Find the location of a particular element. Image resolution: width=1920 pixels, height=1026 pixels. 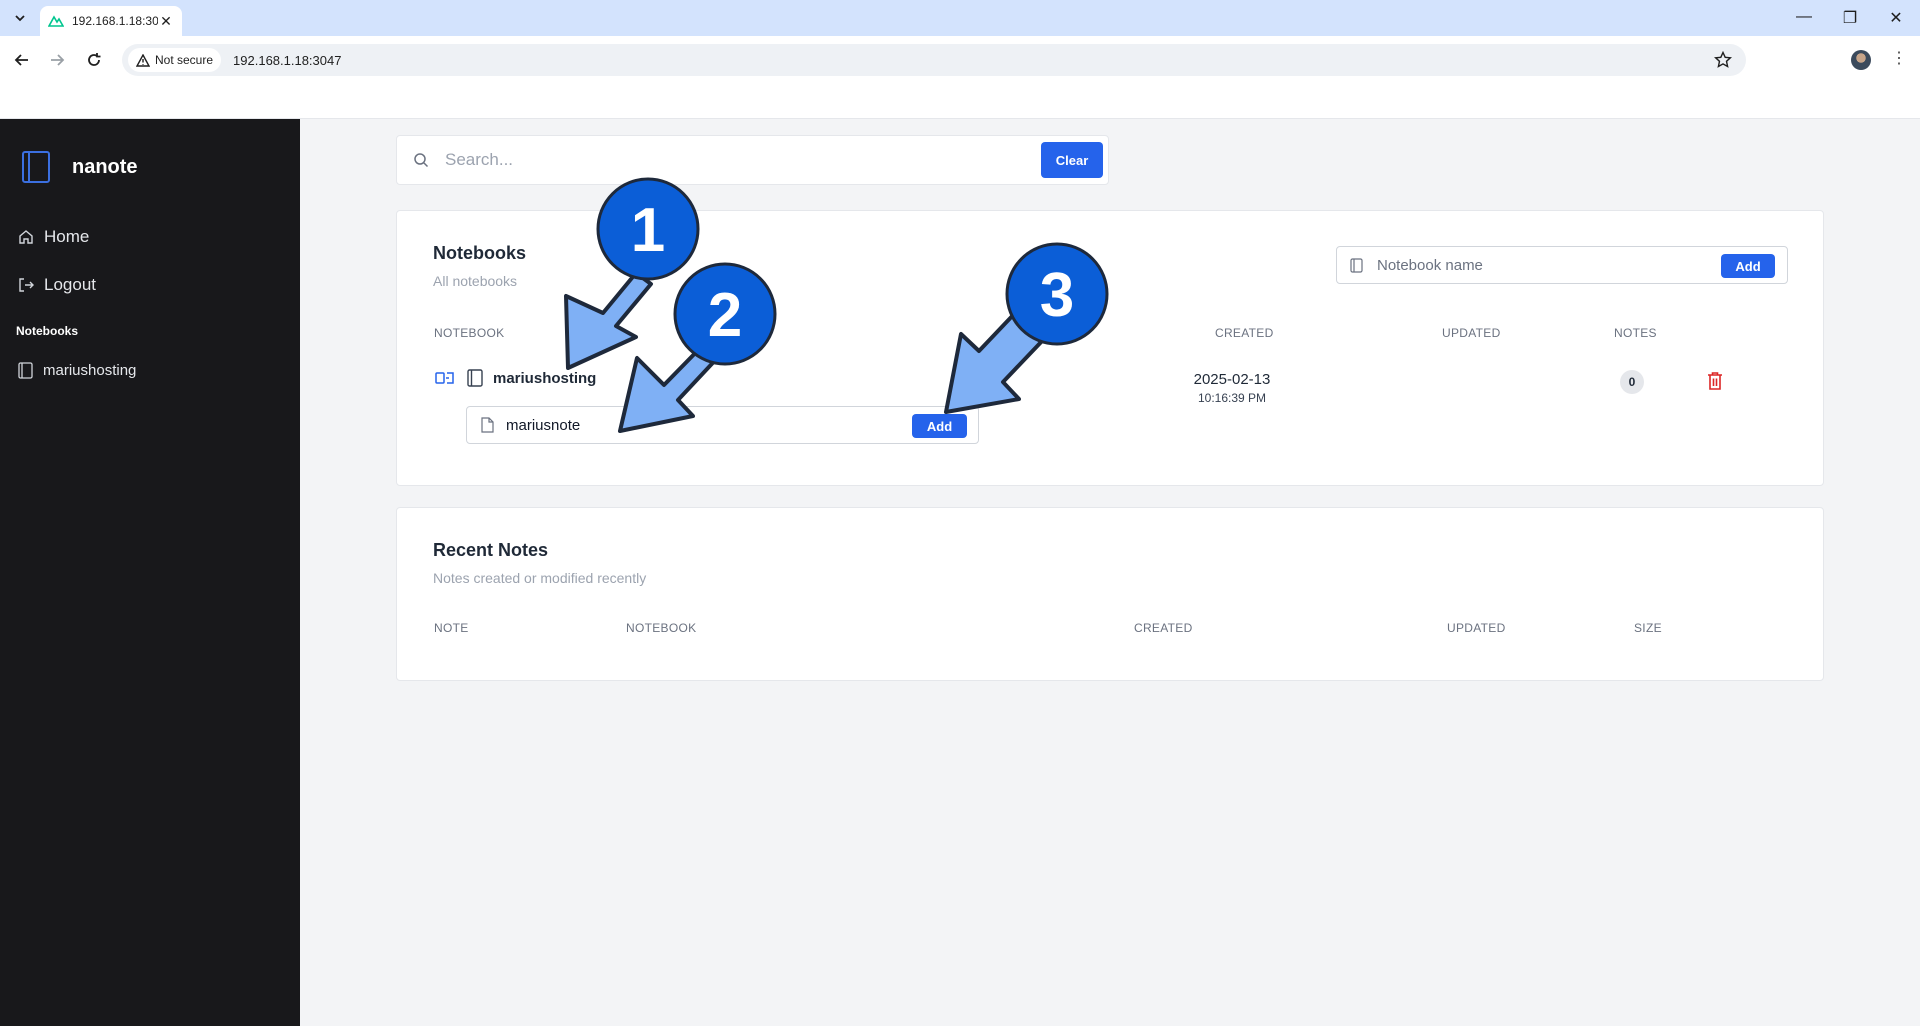

clear-search-button: Clear is located at coordinates (1072, 160).